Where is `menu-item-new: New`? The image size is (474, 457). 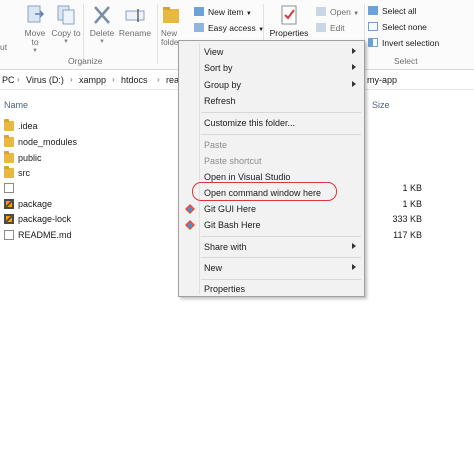 menu-item-new: New is located at coordinates (271, 268).